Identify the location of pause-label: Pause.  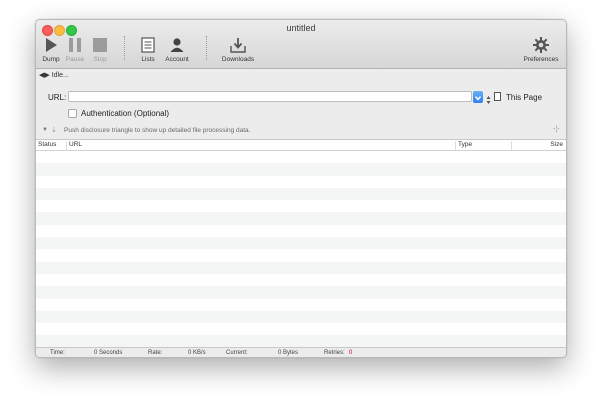
(75, 59).